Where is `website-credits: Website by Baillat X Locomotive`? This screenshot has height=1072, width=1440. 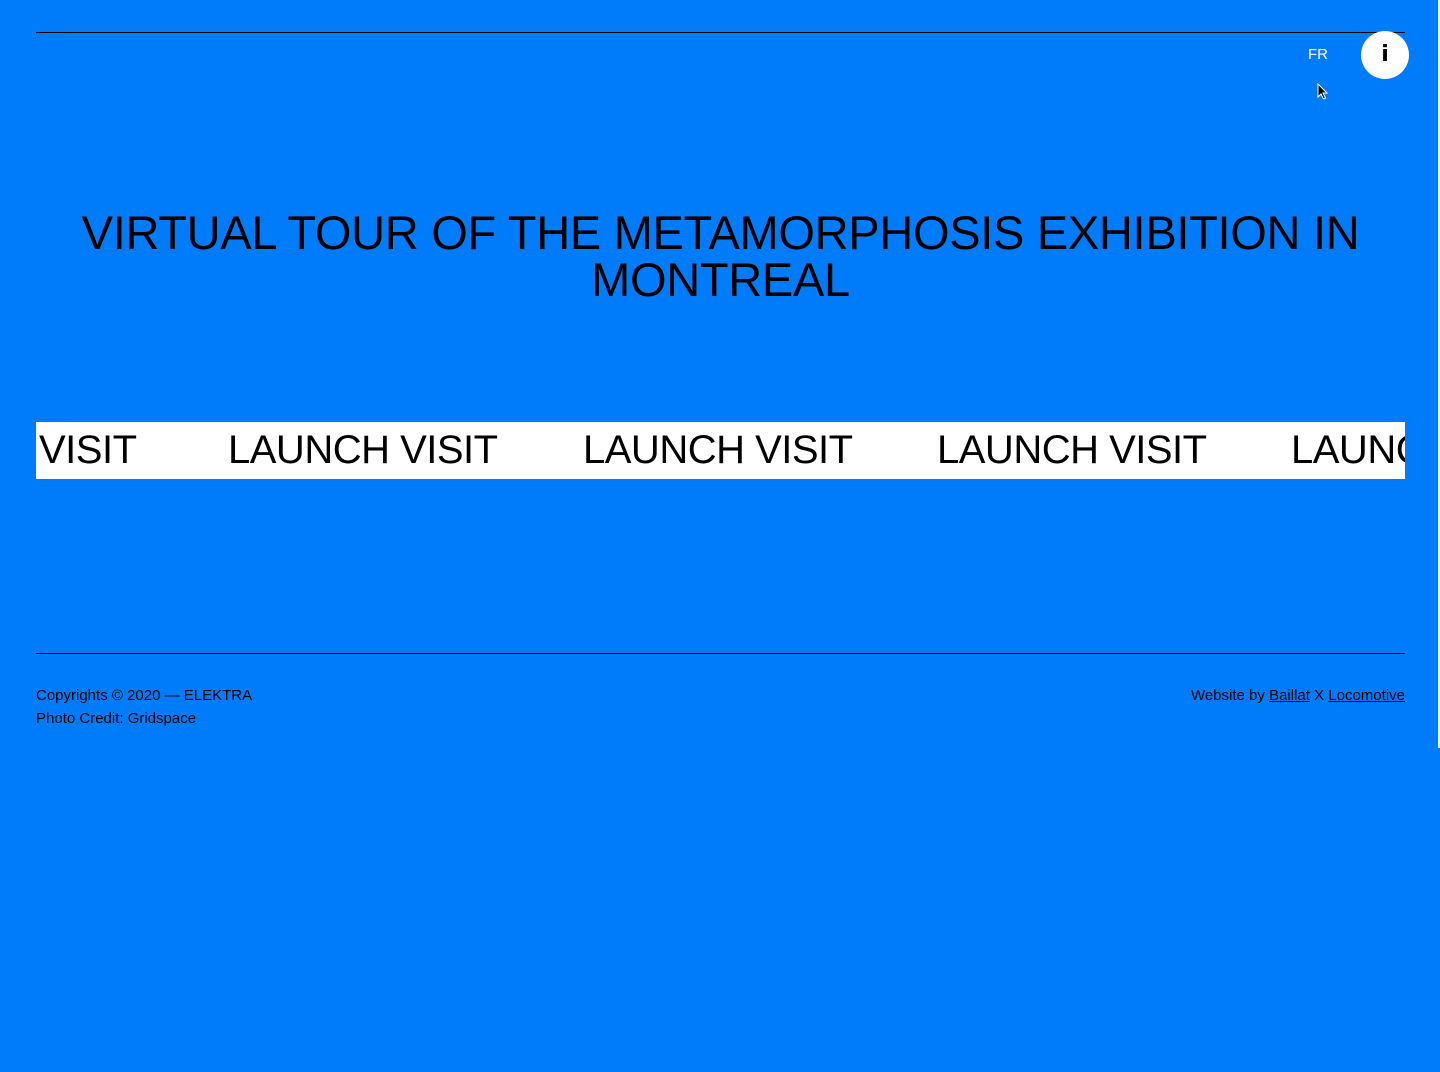 website-credits: Website by Baillat X Locomotive is located at coordinates (1298, 695).